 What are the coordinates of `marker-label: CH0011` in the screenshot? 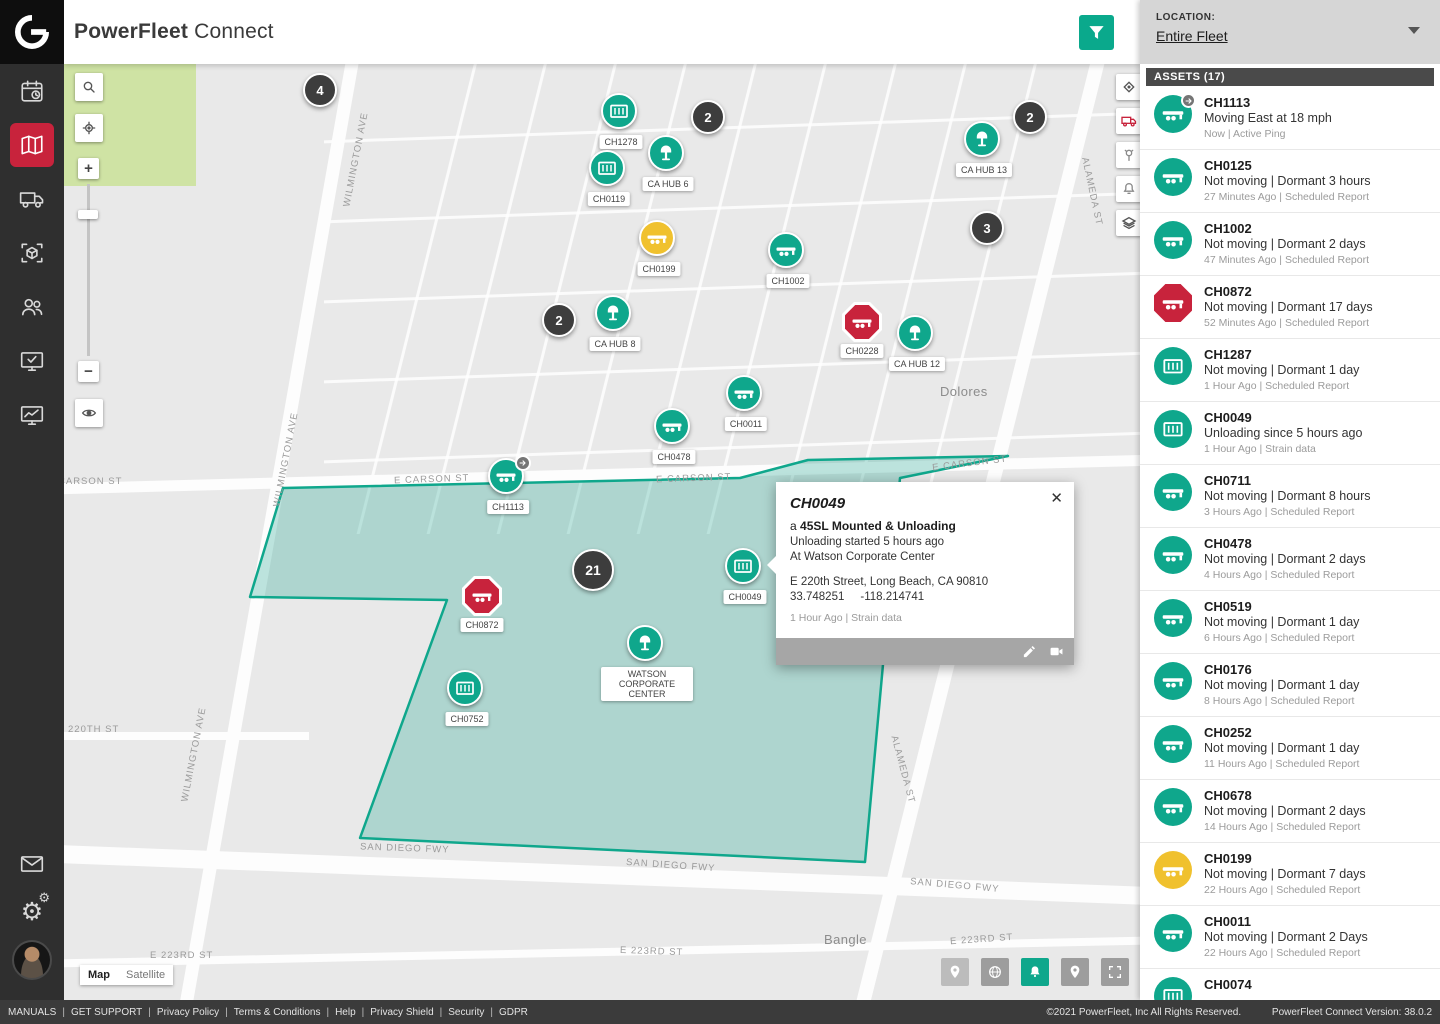 It's located at (746, 424).